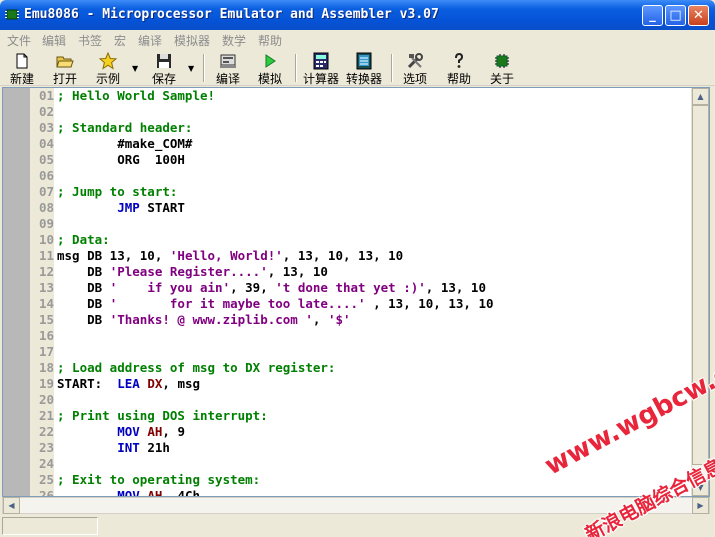 This screenshot has height=537, width=715. Describe the element at coordinates (113, 448) in the screenshot. I see `code-text: INT 21h` at that location.